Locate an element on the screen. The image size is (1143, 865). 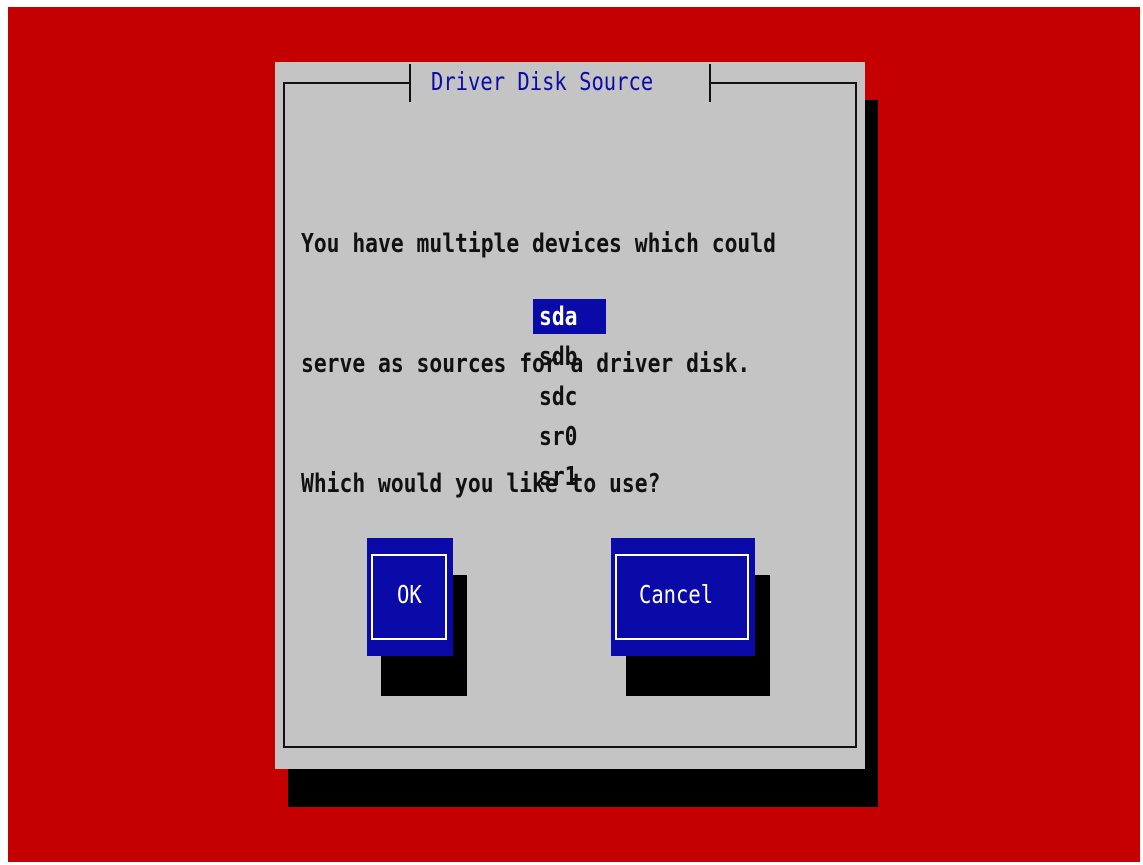
device-listbox: sda sdb sdc sr0 sr1 is located at coordinates (575, 398).